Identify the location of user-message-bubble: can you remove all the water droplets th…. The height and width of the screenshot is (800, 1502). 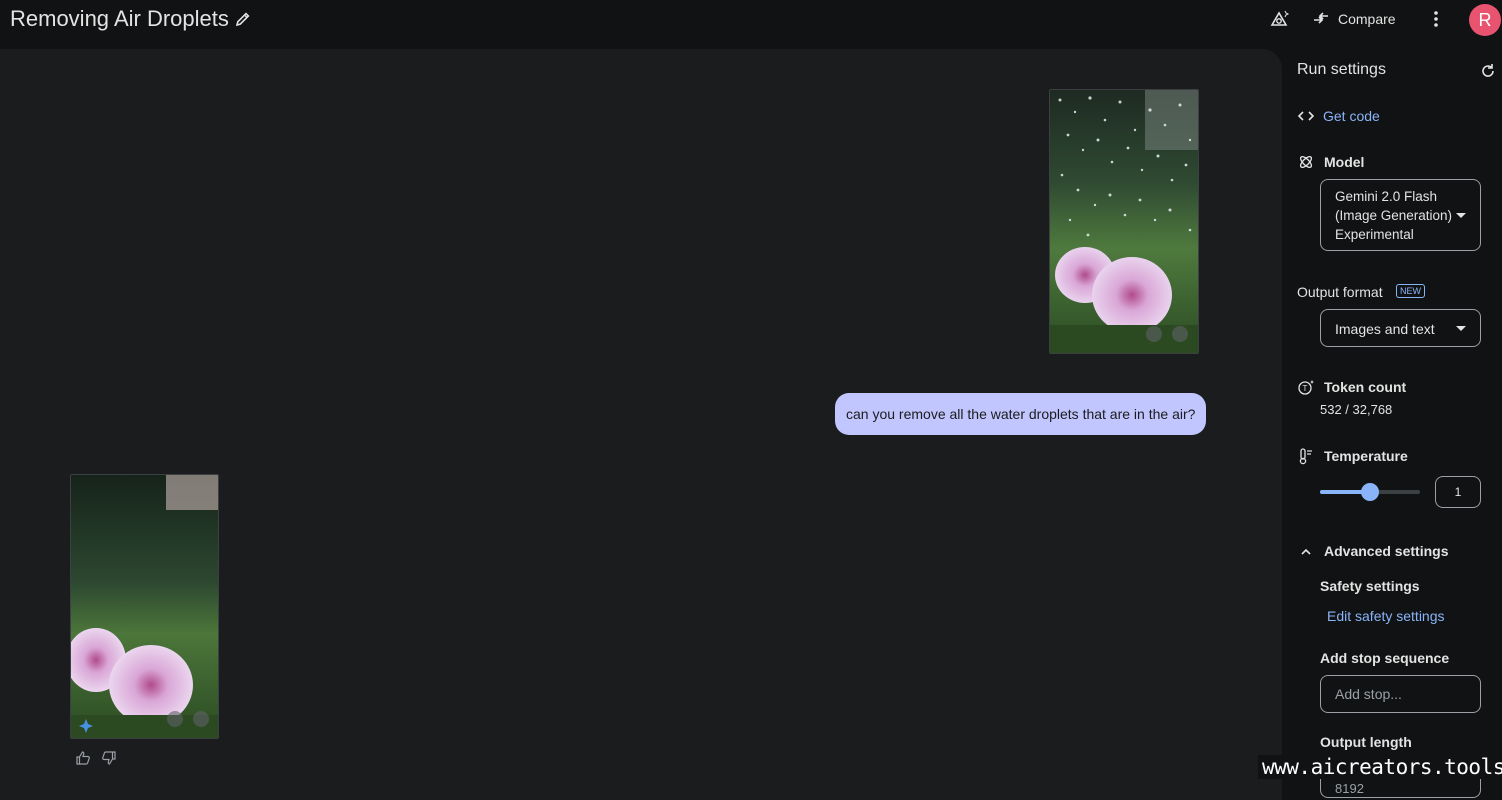
(1021, 414).